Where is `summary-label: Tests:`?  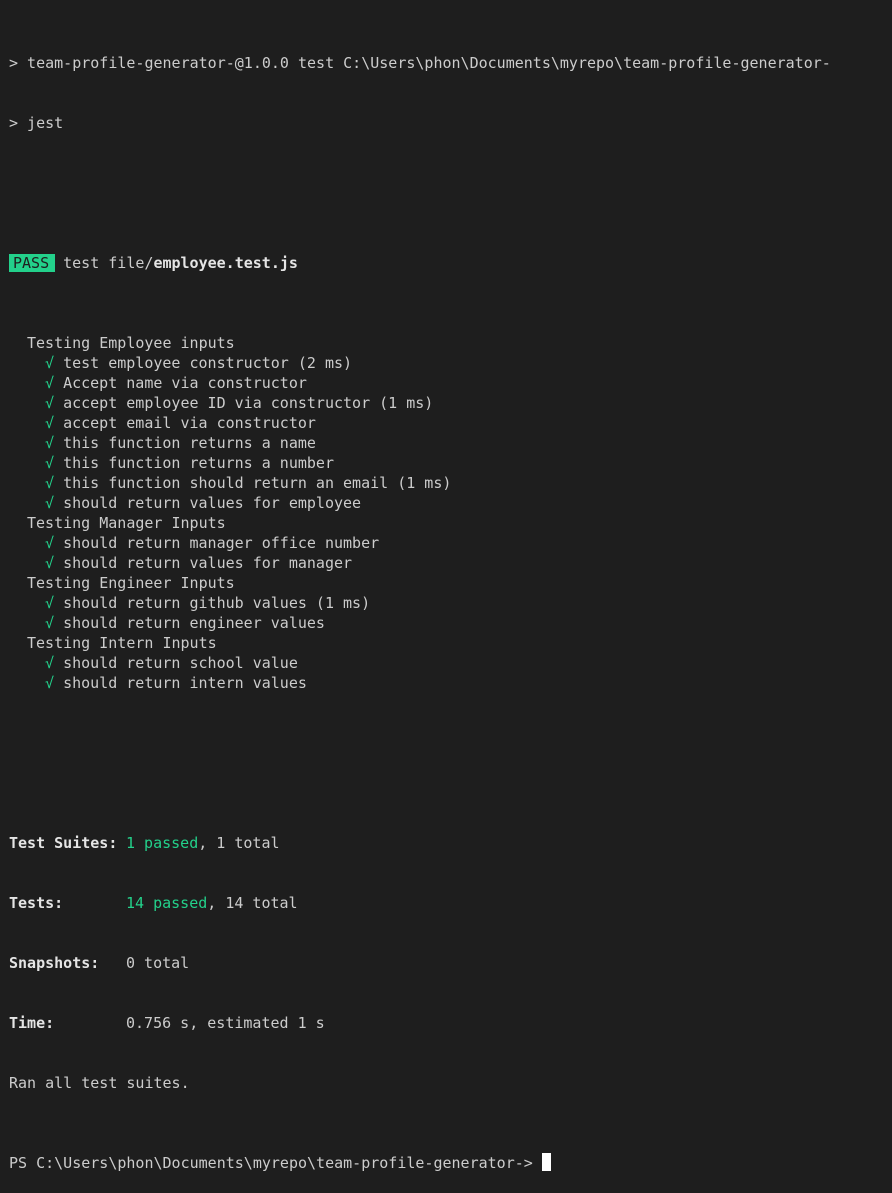 summary-label: Tests: is located at coordinates (36, 903).